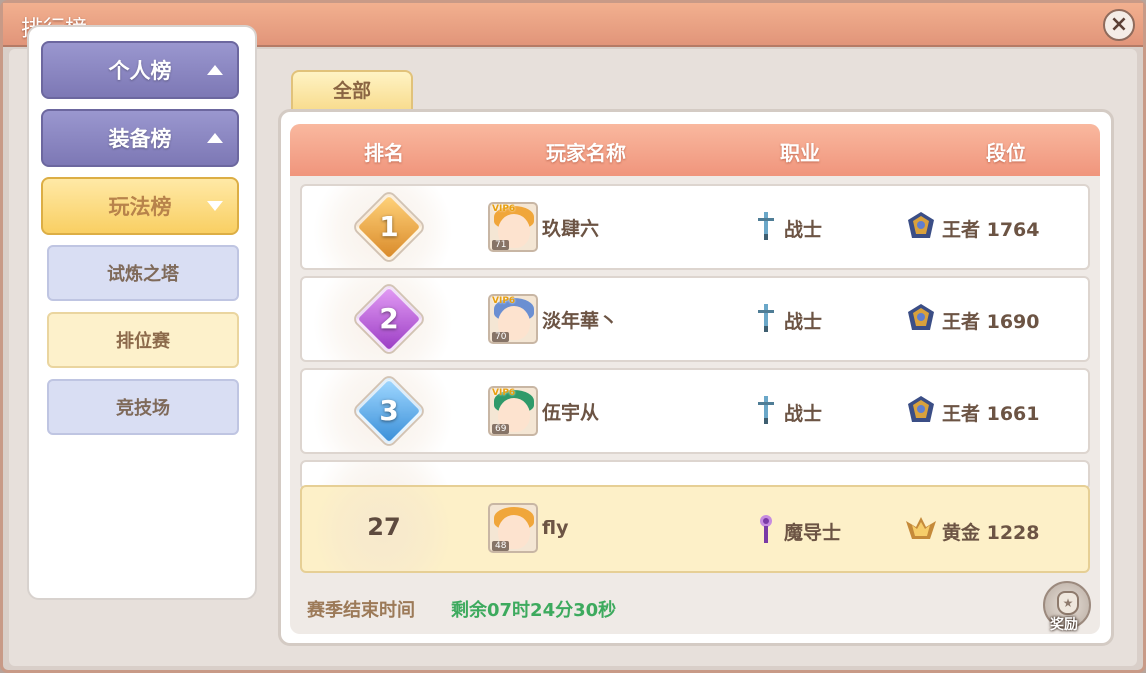 The image size is (1146, 673). What do you see at coordinates (695, 227) in the screenshot?
I see `table-row: 1 VIP6 71 玖肆六 战士 王者 1764` at bounding box center [695, 227].